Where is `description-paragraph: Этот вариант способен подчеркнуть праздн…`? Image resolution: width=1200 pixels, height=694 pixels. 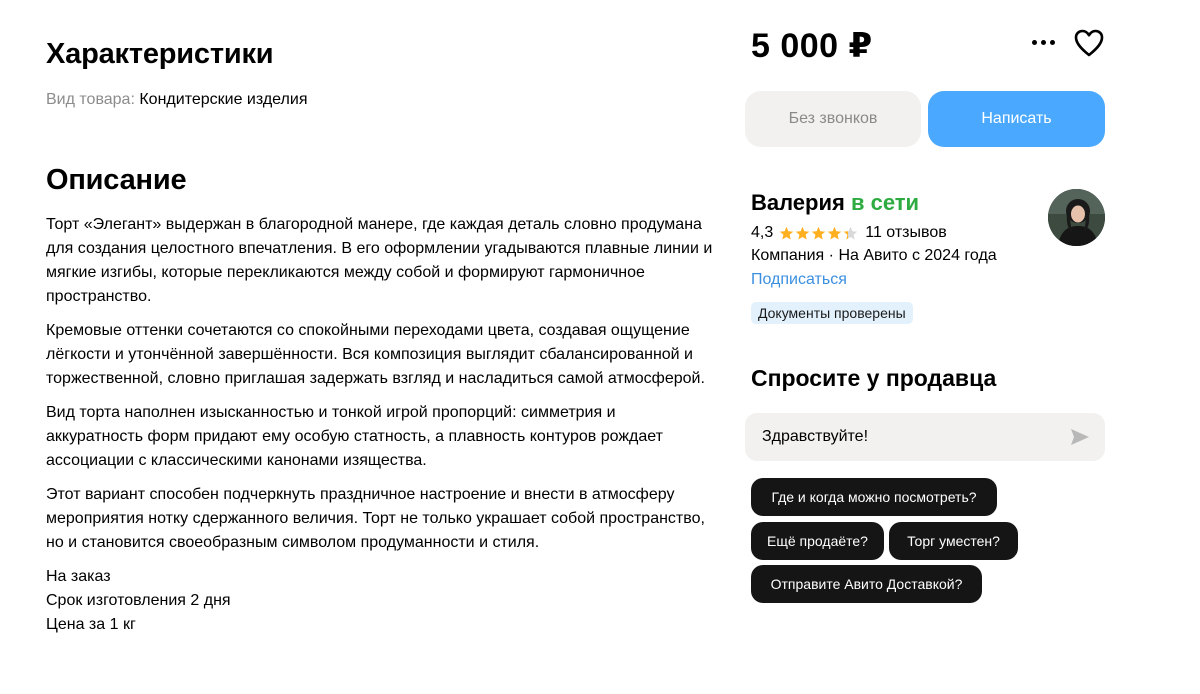
description-paragraph: Этот вариант способен подчеркнуть праздн… is located at coordinates (375, 518).